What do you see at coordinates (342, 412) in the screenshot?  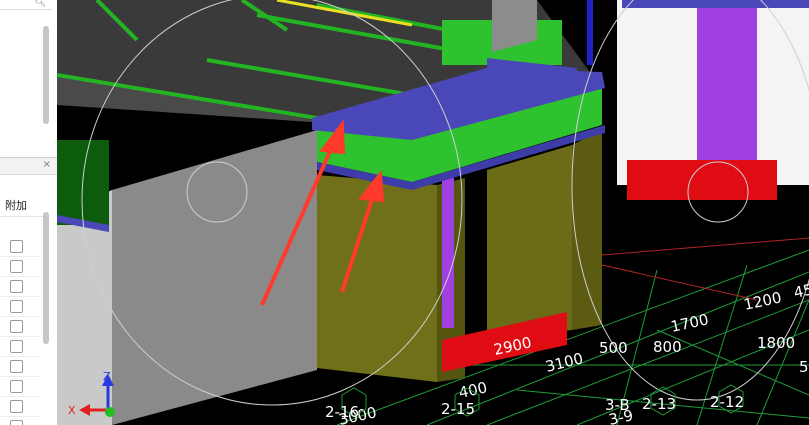 I see `axis-2-16: 2-16` at bounding box center [342, 412].